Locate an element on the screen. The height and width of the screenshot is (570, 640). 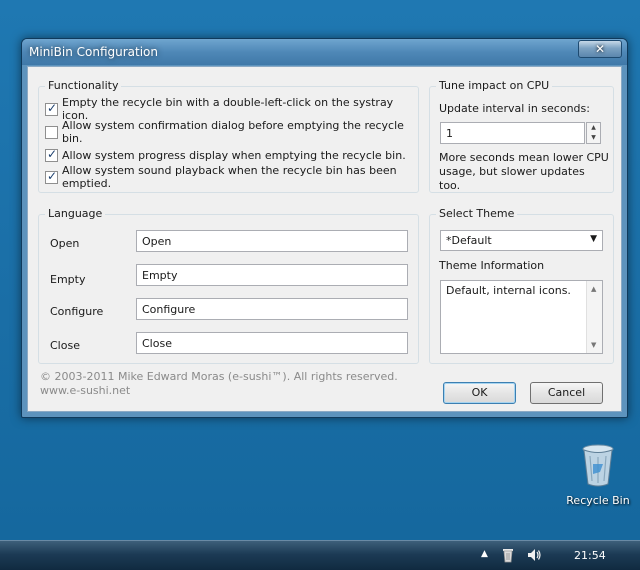
interval-label: Update interval in seconds: is located at coordinates (514, 108).